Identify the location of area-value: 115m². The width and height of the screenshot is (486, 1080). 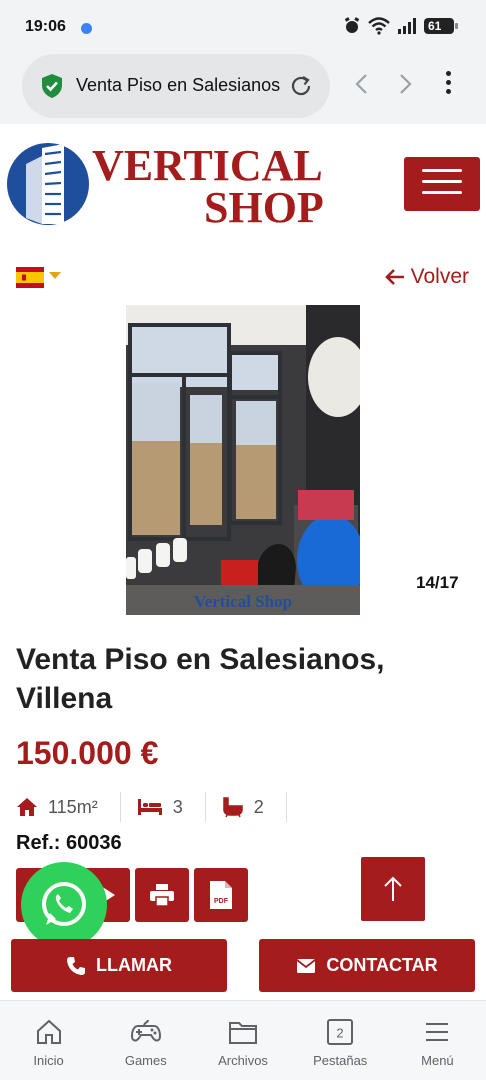
(73, 806).